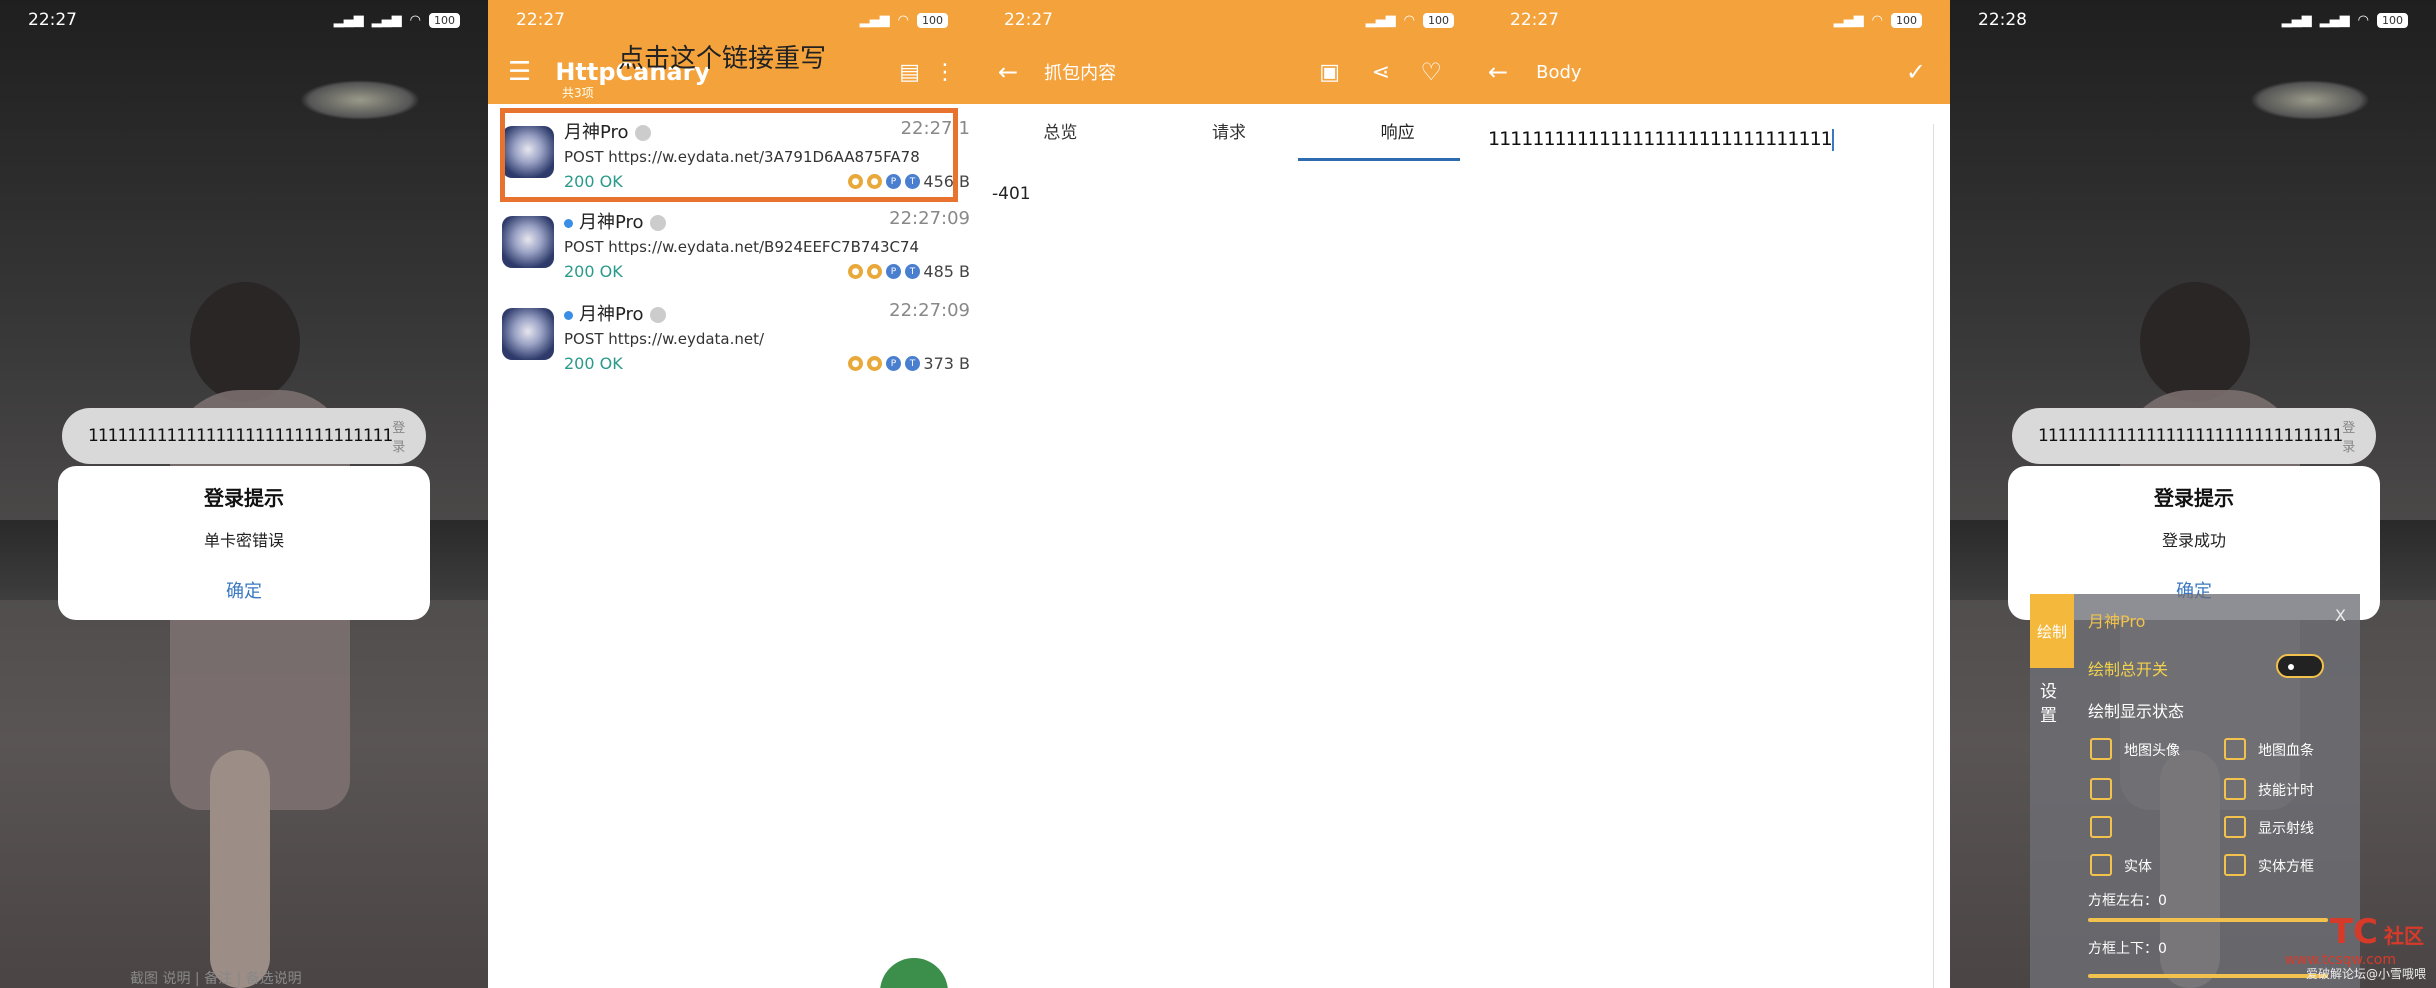  Describe the element at coordinates (1431, 72) in the screenshot. I see `favorite-heart-icon: ♡` at that location.